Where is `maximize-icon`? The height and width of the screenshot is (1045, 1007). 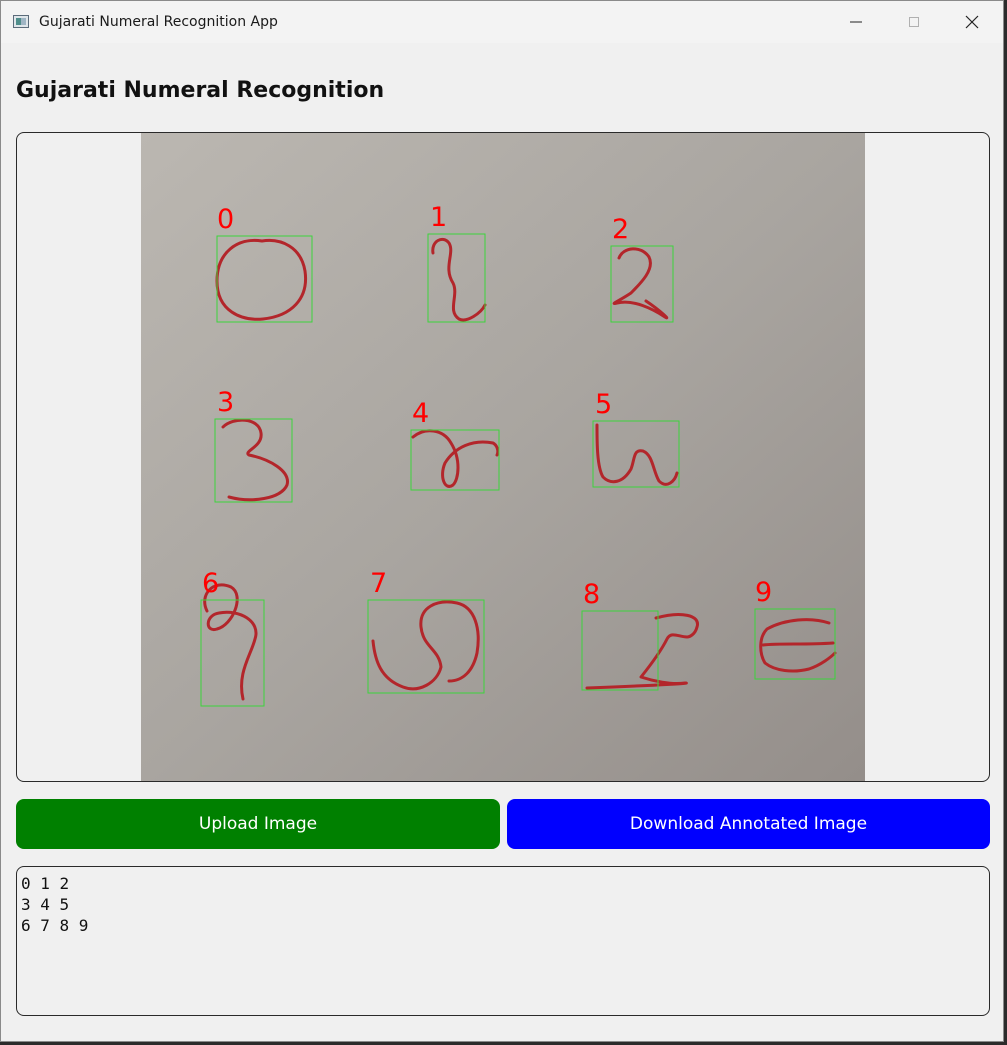
maximize-icon is located at coordinates (914, 22).